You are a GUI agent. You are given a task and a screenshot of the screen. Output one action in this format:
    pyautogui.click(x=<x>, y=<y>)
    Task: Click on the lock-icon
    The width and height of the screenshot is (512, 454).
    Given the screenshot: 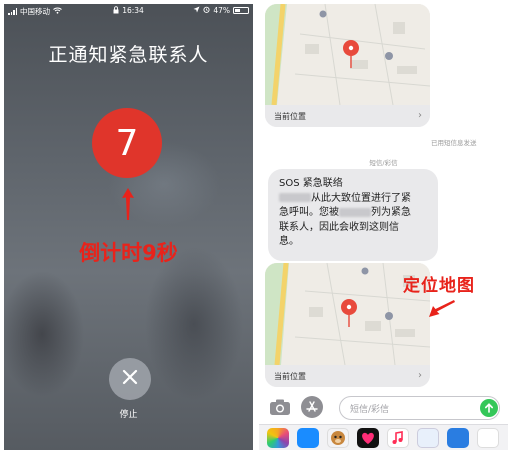 What is the action you would take?
    pyautogui.click(x=116, y=11)
    